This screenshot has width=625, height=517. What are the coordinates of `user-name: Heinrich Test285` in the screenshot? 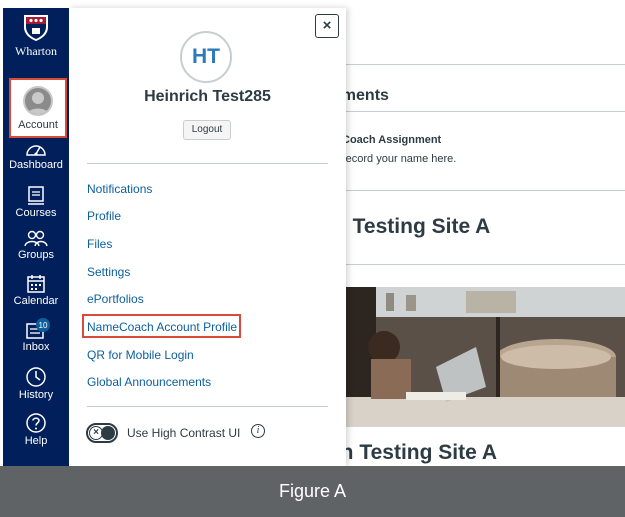 It's located at (207, 96).